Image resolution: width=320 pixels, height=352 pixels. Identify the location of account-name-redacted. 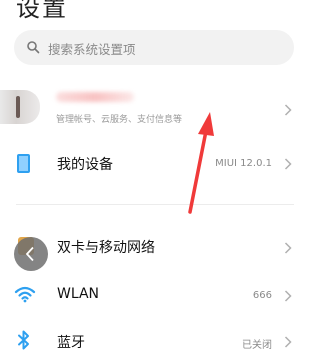
(95, 97).